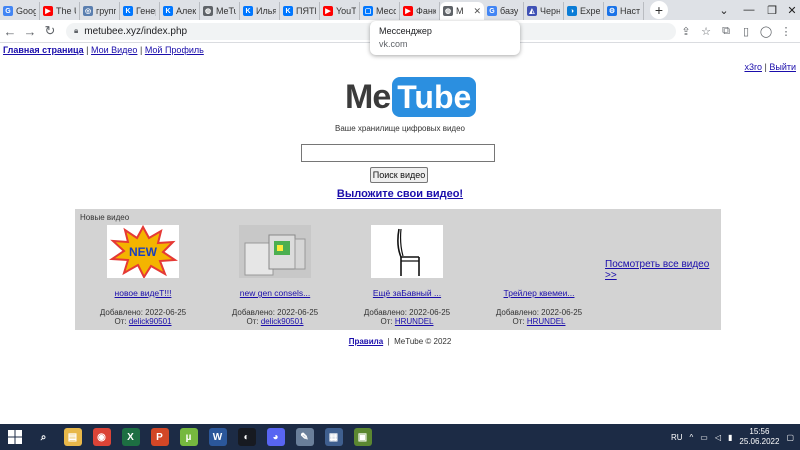 This screenshot has height=450, width=800. I want to click on browser-tab: ◍ M ✕, so click(462, 11).